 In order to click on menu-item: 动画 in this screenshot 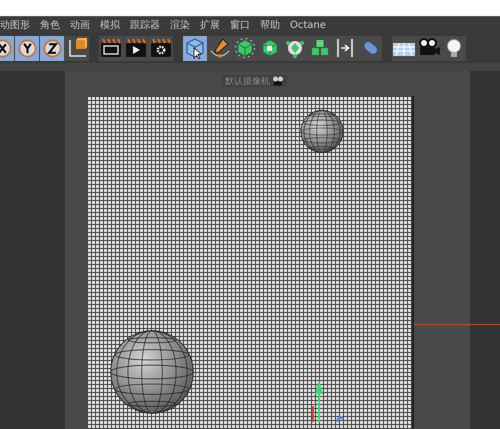, I will do `click(80, 25)`.